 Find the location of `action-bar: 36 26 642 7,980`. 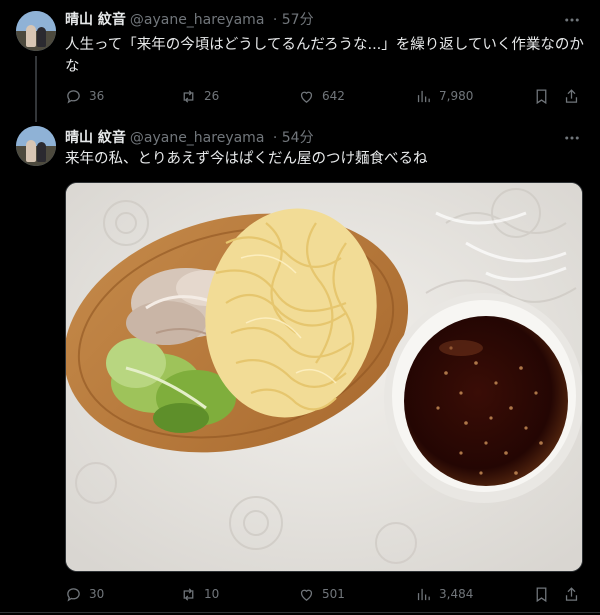

action-bar: 36 26 642 7,980 is located at coordinates (325, 96).